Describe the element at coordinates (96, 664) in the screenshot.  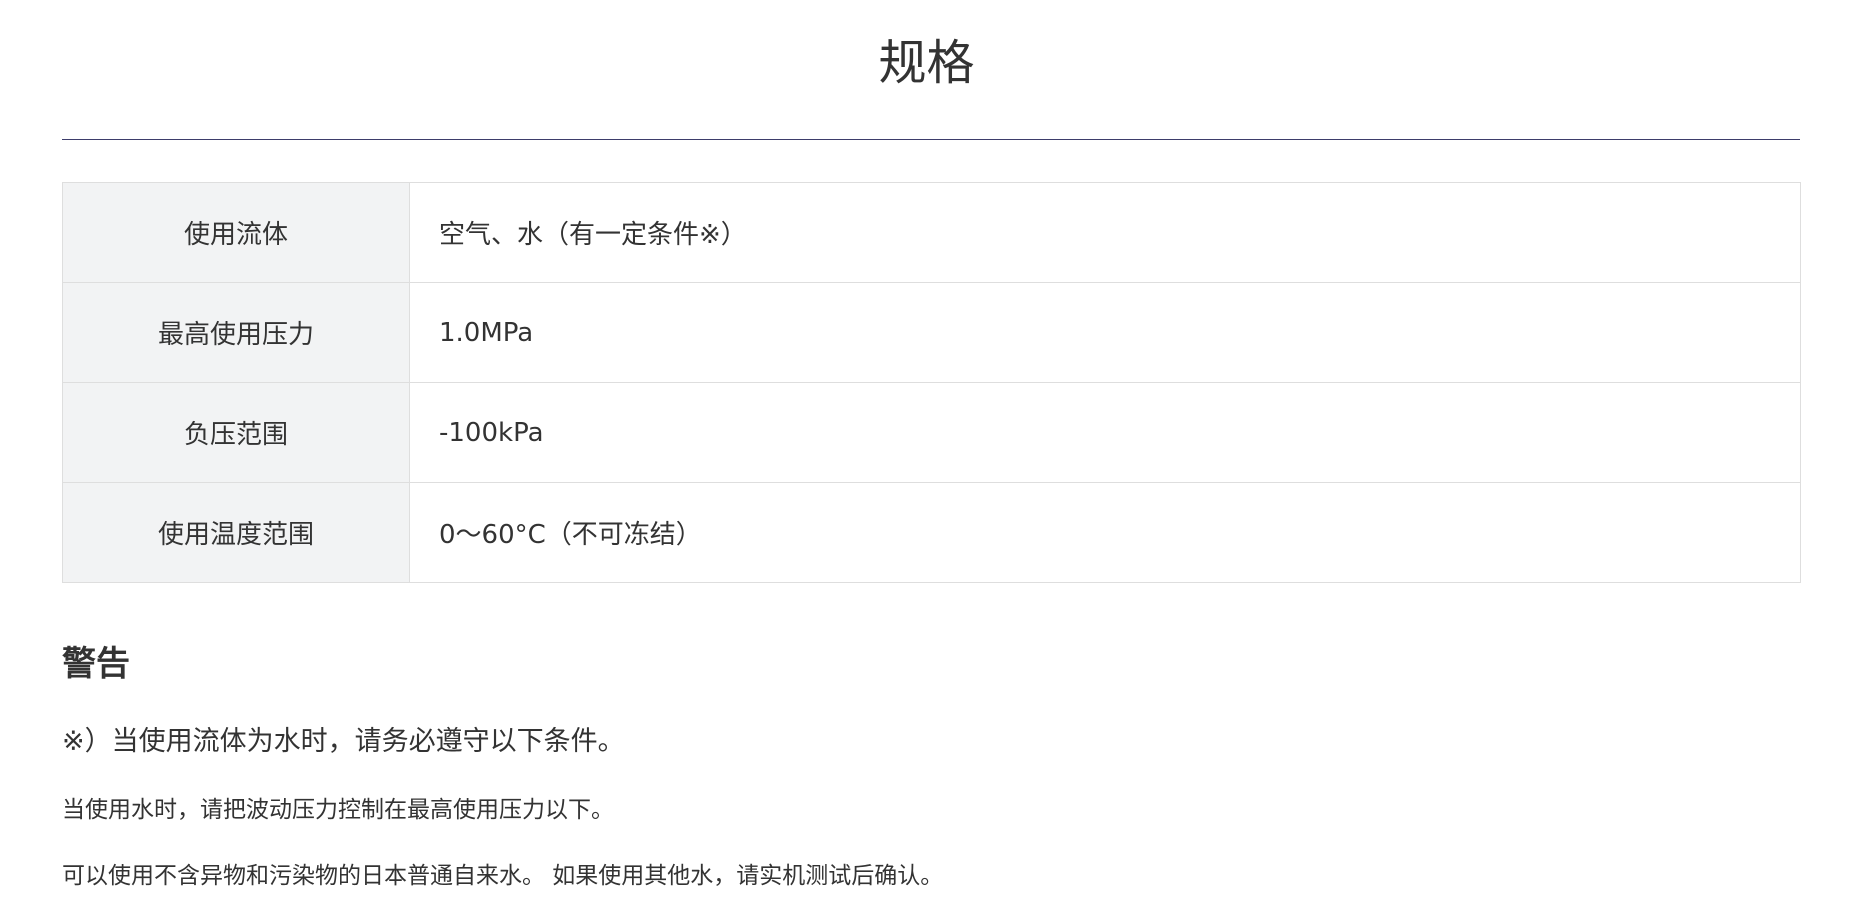
I see `warning-heading: 警告` at that location.